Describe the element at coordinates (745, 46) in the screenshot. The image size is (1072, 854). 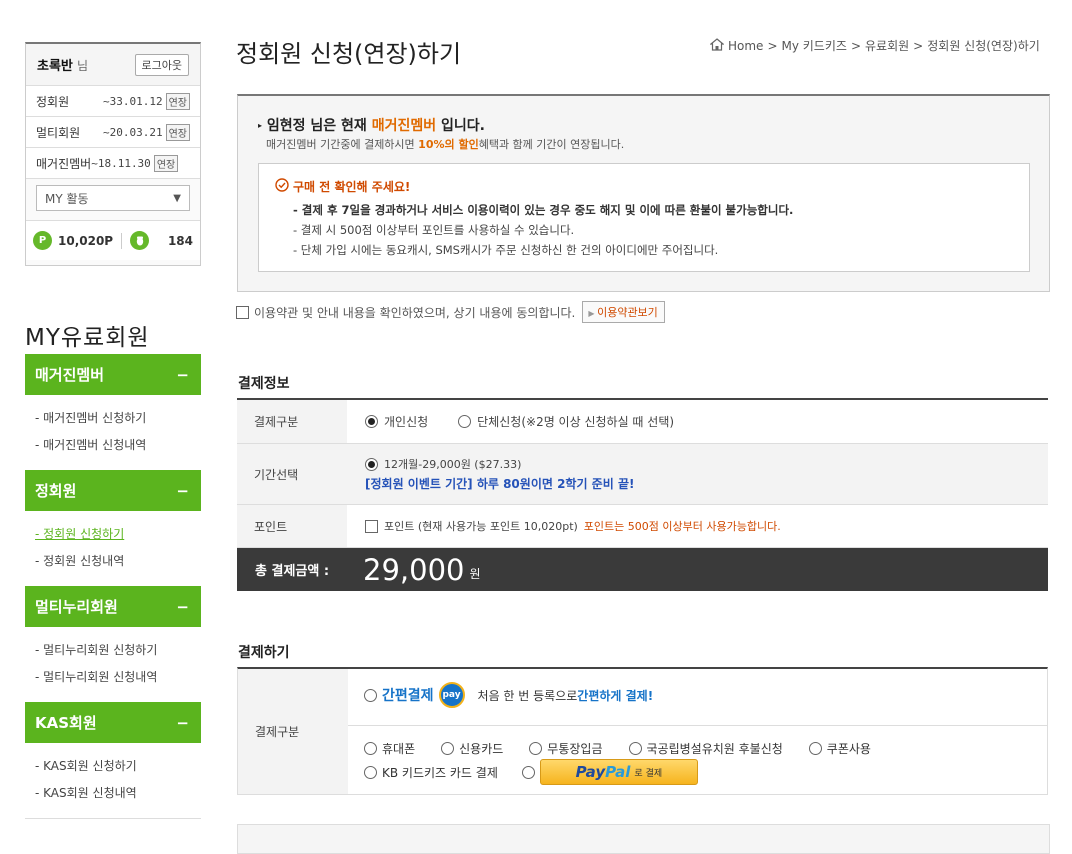
I see `breadcrumb-home: Home` at that location.